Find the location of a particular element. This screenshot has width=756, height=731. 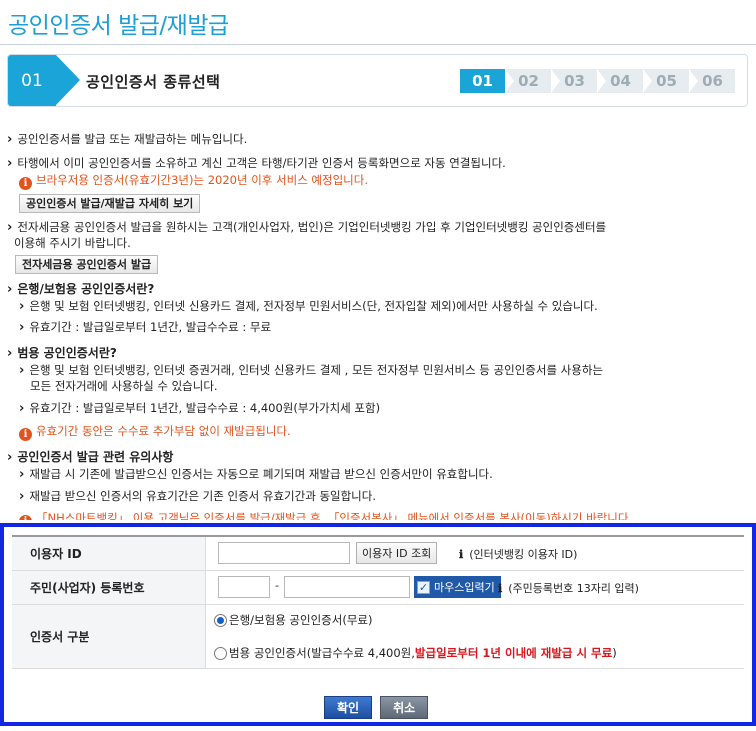

radio-icon is located at coordinates (220, 653).